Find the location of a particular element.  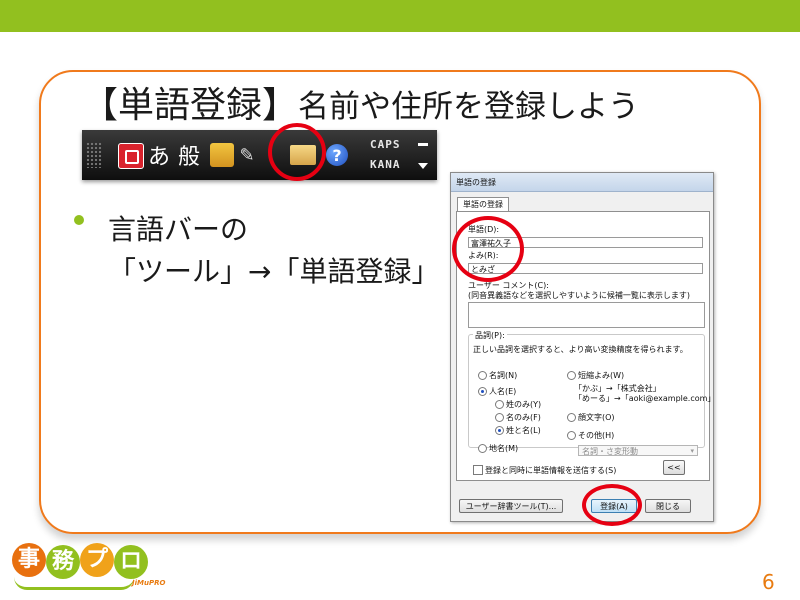

logo-char-1: 事 is located at coordinates (29, 560).